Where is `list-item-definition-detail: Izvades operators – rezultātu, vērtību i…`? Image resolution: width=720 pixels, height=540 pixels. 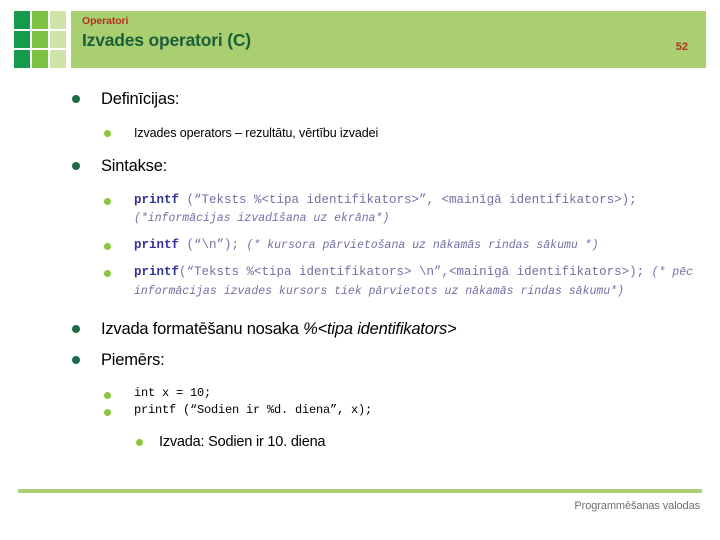 list-item-definition-detail: Izvades operators – rezultātu, vērtību i… is located at coordinates (360, 133).